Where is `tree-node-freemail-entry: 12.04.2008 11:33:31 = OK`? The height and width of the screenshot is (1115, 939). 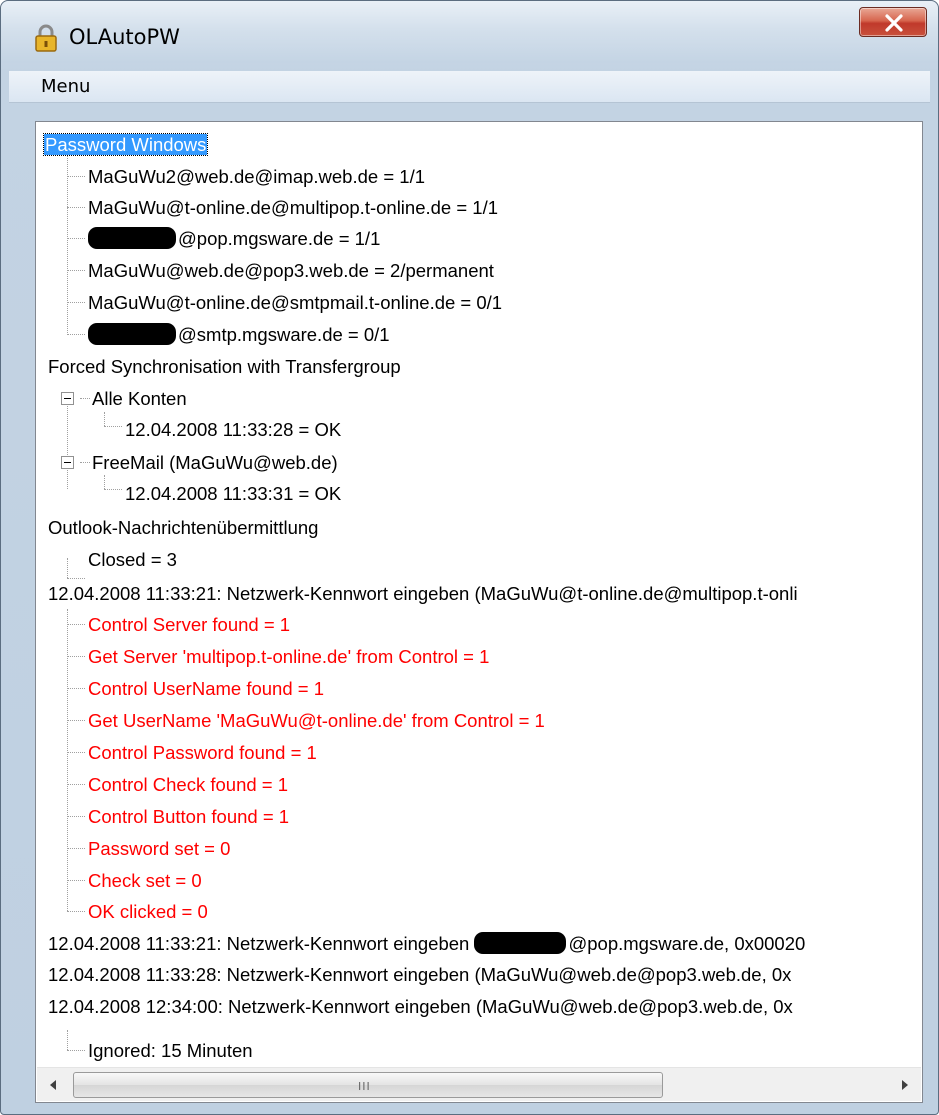
tree-node-freemail-entry: 12.04.2008 11:33:31 = OK is located at coordinates (233, 493).